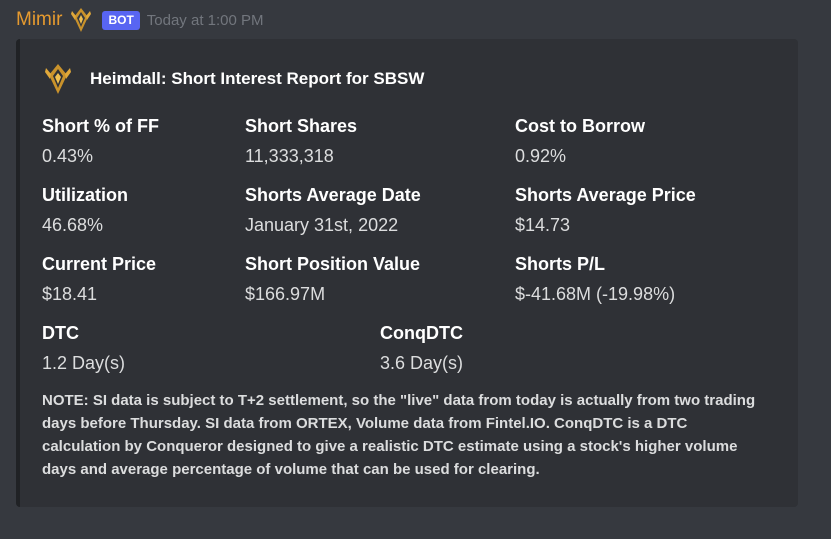 Image resolution: width=831 pixels, height=539 pixels. Describe the element at coordinates (100, 141) in the screenshot. I see `field-short-pct-ff: Short % of FF 0.43%` at that location.